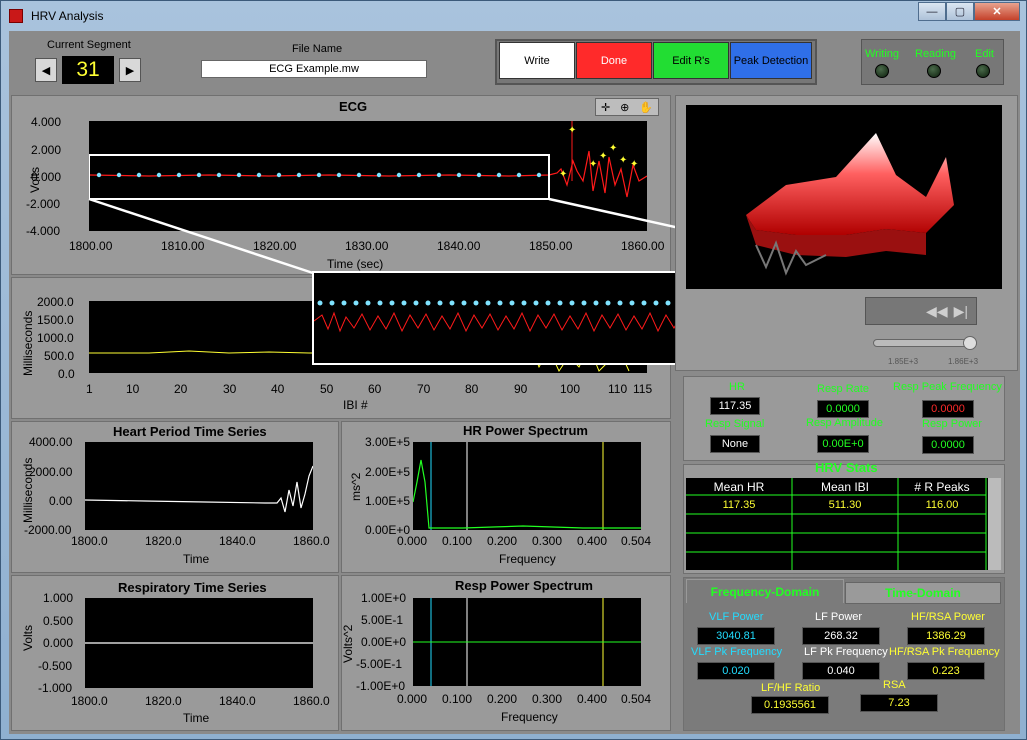 The height and width of the screenshot is (740, 1027). What do you see at coordinates (983, 71) in the screenshot?
I see `edit-led` at bounding box center [983, 71].